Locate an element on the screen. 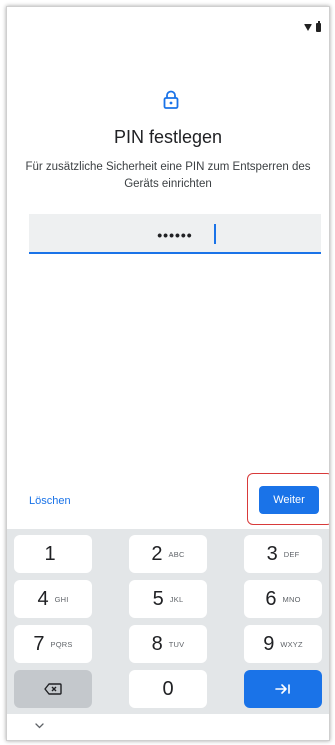 Image resolution: width=335 pixels, height=745 pixels. next-key-icon is located at coordinates (282, 689).